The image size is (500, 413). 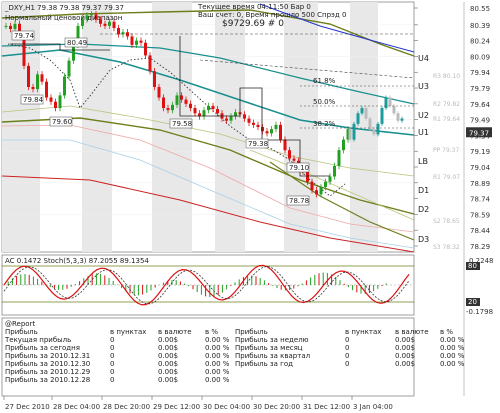 What do you see at coordinates (480, 26) in the screenshot?
I see `price-tick-label: 80.39` at bounding box center [480, 26].